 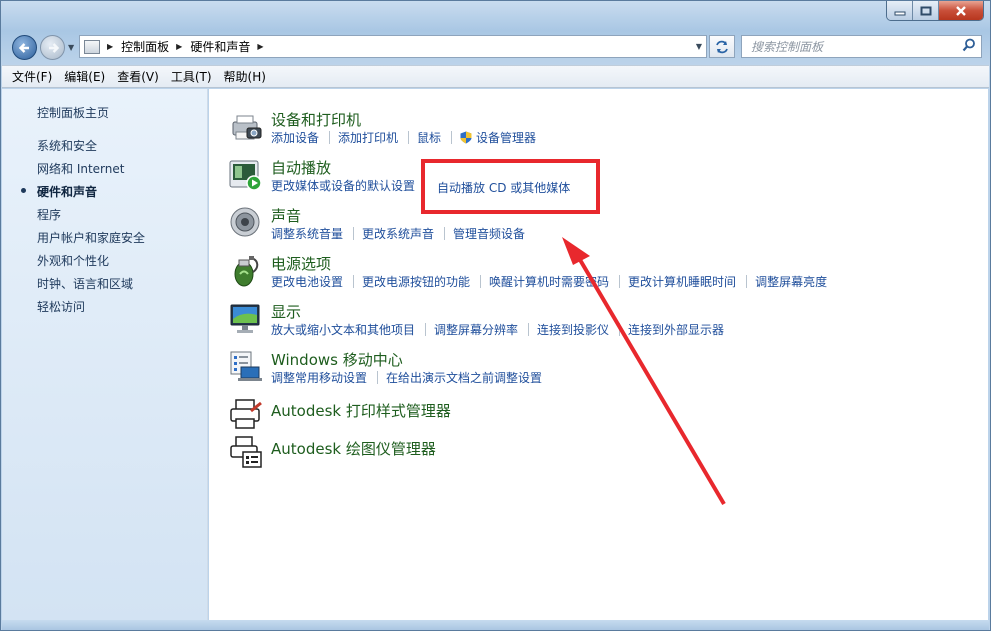 I want to click on breadcrumb-hardware-sound: 硬件和声音, so click(x=220, y=46).